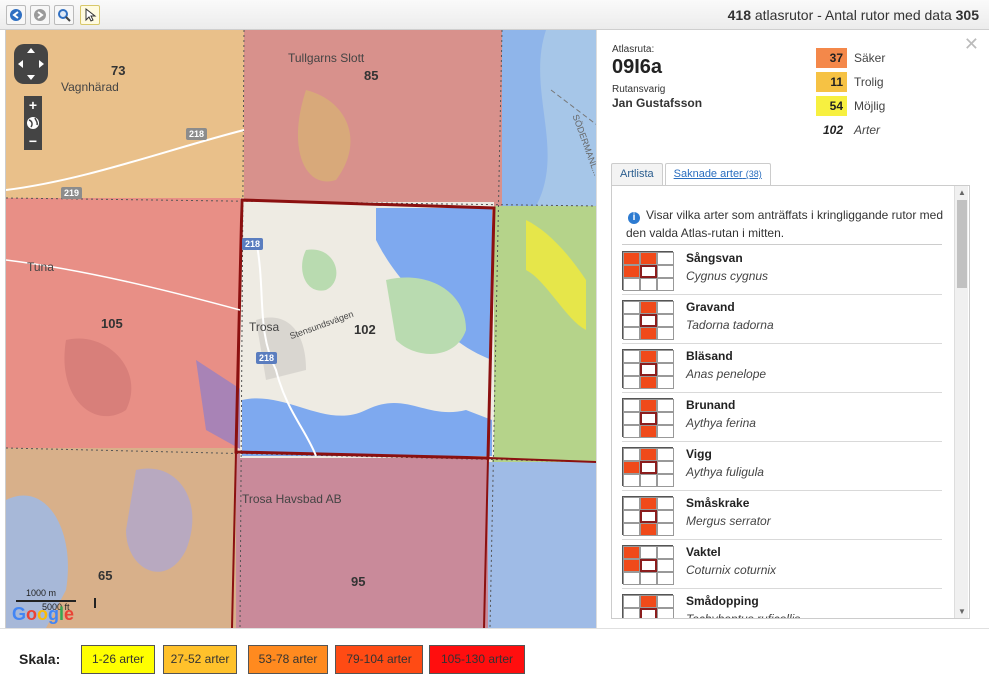  What do you see at coordinates (31, 64) in the screenshot?
I see `pan-control` at bounding box center [31, 64].